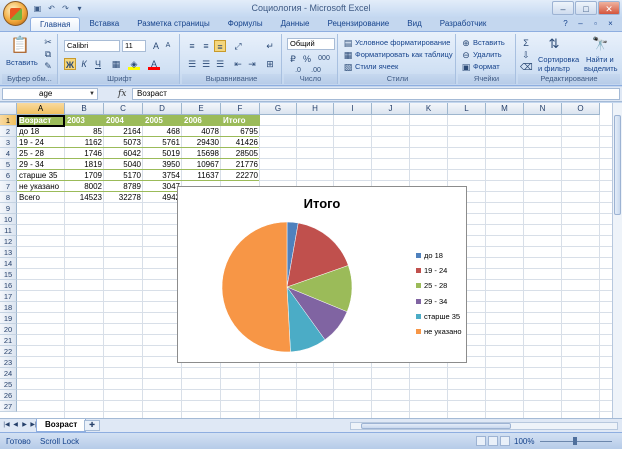  I want to click on row-header-4: 4, so click(8, 153).